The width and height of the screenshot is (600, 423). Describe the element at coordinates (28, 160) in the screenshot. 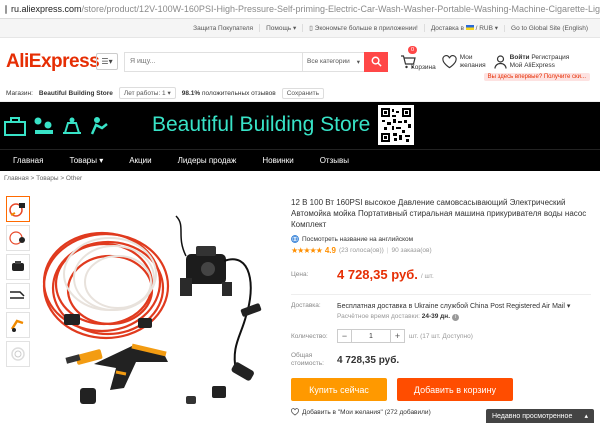

I see `nav-home: Главная` at that location.